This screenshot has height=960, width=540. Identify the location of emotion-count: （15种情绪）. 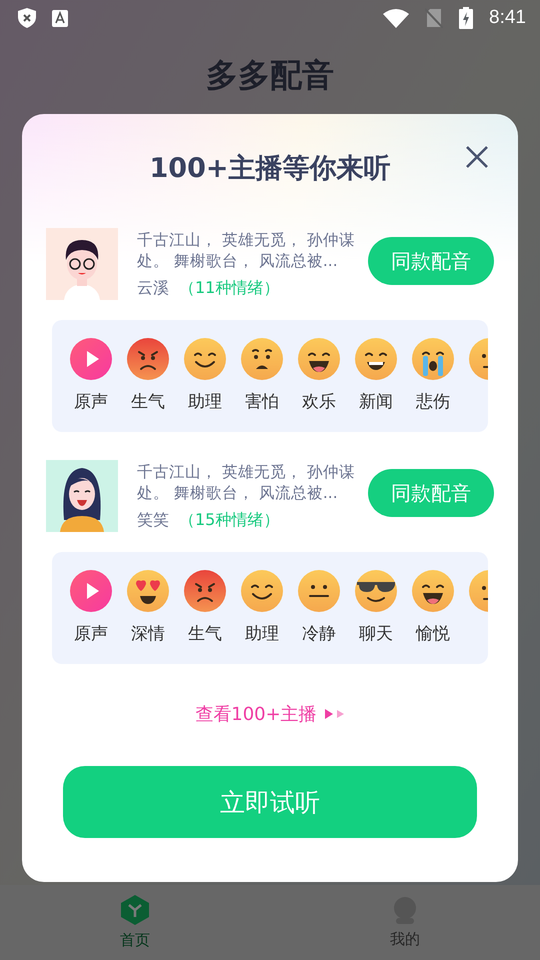
(229, 520).